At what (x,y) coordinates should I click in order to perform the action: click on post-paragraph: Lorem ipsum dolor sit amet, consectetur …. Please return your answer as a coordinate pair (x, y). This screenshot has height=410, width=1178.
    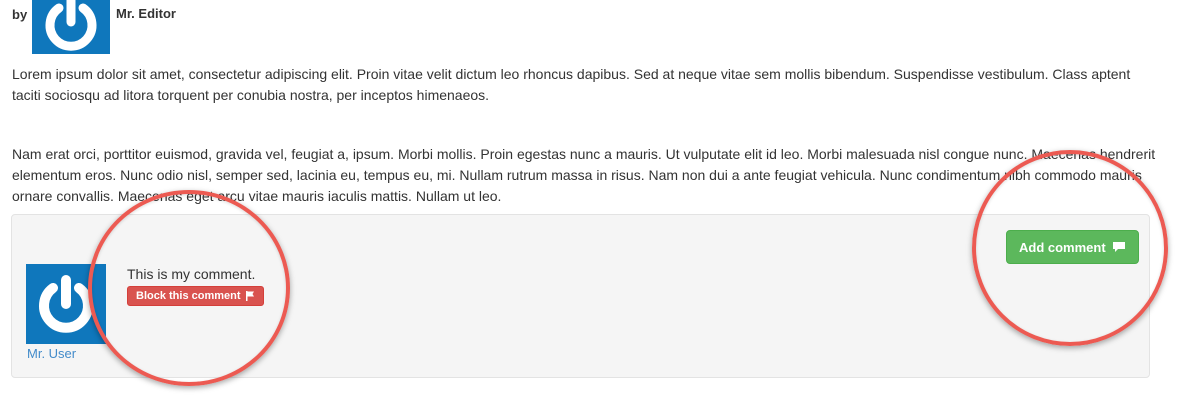
    Looking at the image, I should click on (571, 84).